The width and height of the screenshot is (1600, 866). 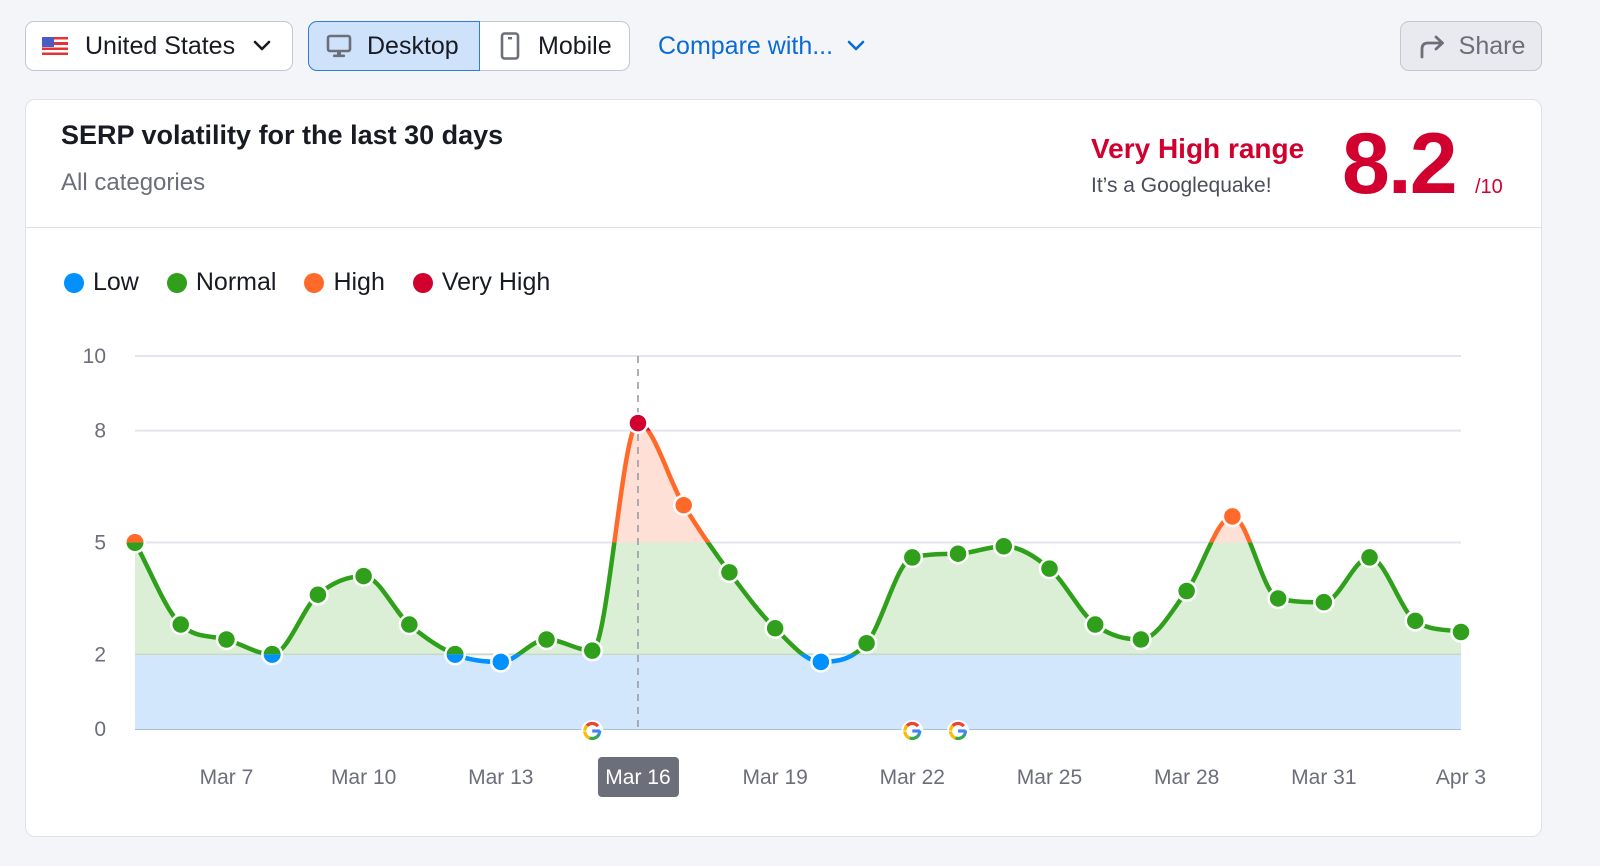 What do you see at coordinates (413, 45) in the screenshot?
I see `device-label: Desktop` at bounding box center [413, 45].